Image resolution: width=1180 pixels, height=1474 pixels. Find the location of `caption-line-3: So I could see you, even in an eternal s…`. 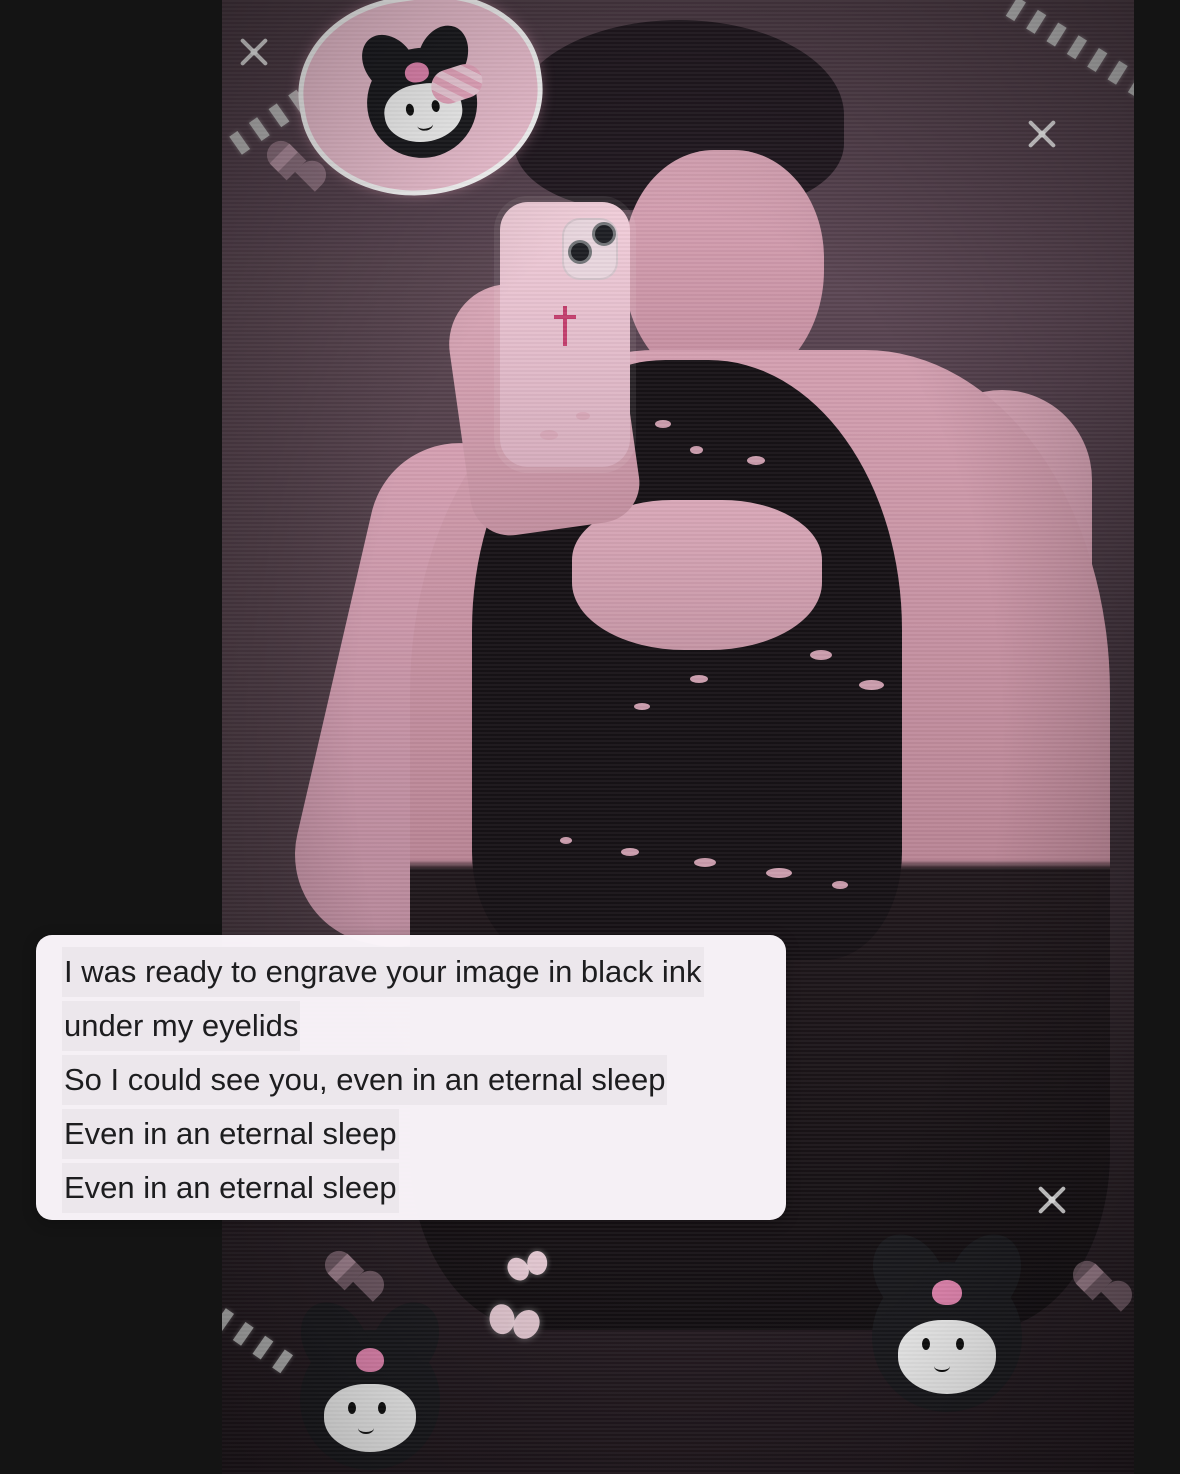

caption-line-3: So I could see you, even in an eternal s… is located at coordinates (365, 1080).